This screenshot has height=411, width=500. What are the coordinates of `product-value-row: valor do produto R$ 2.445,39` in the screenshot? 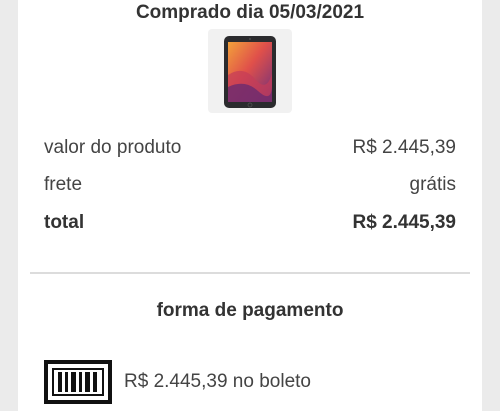 It's located at (250, 148).